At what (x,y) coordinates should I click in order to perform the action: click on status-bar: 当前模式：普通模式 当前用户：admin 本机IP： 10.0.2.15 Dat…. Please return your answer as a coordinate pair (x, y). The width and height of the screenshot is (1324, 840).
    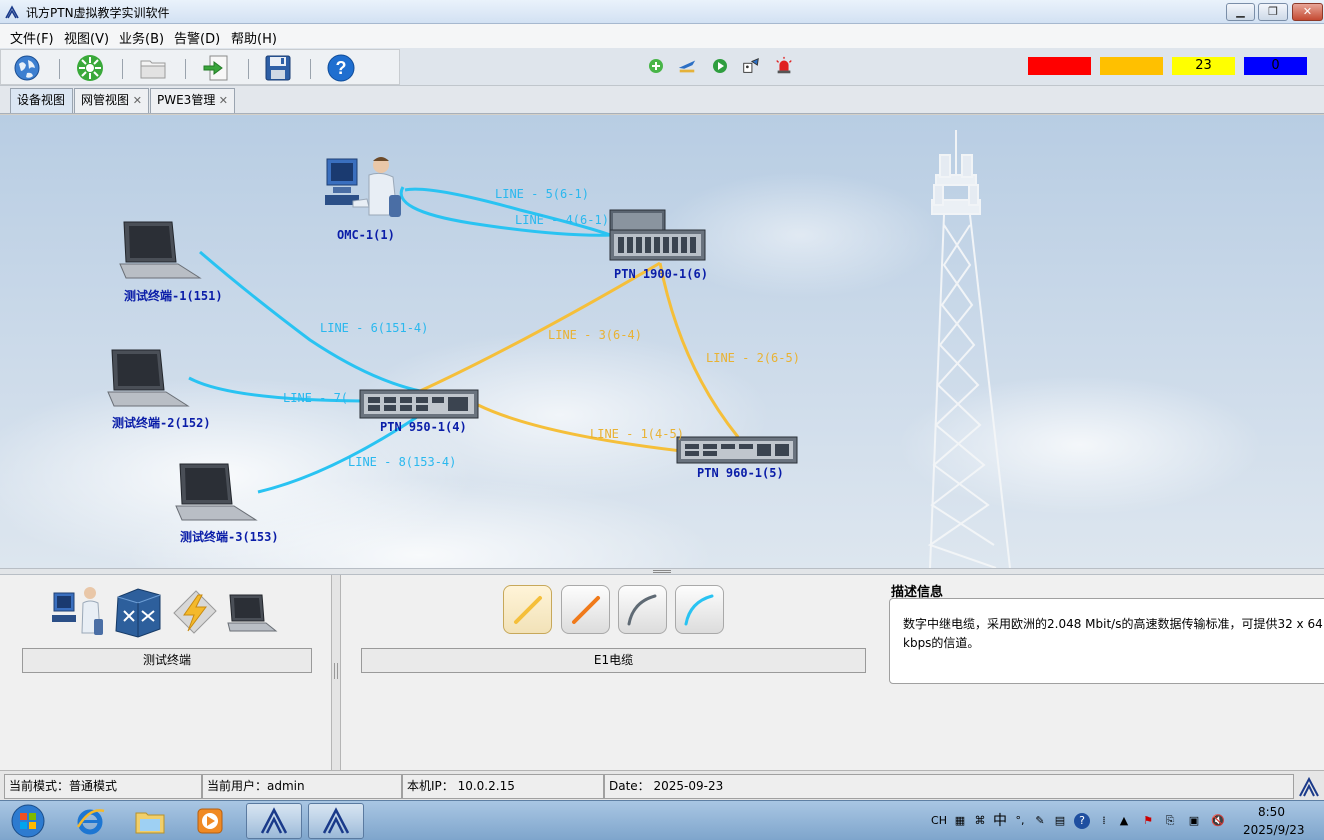
    Looking at the image, I should click on (662, 785).